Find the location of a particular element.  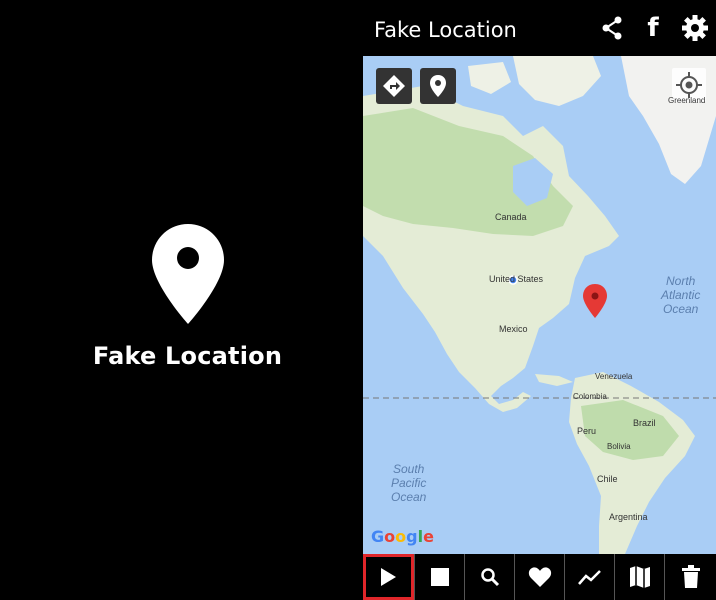

marker-button is located at coordinates (438, 86).